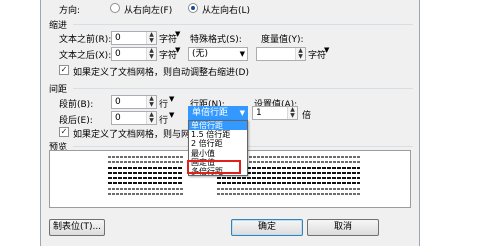  Describe the element at coordinates (218, 143) in the screenshot. I see `line-spacing-option: 2 倍行距` at that location.